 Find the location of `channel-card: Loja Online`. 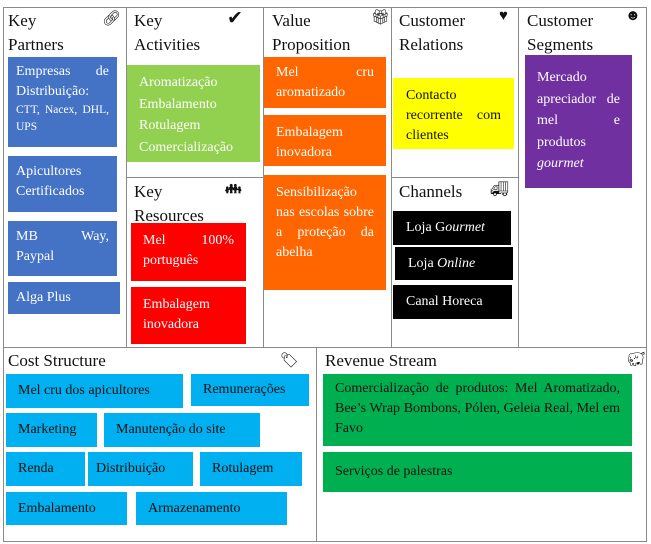

channel-card: Loja Online is located at coordinates (454, 263).